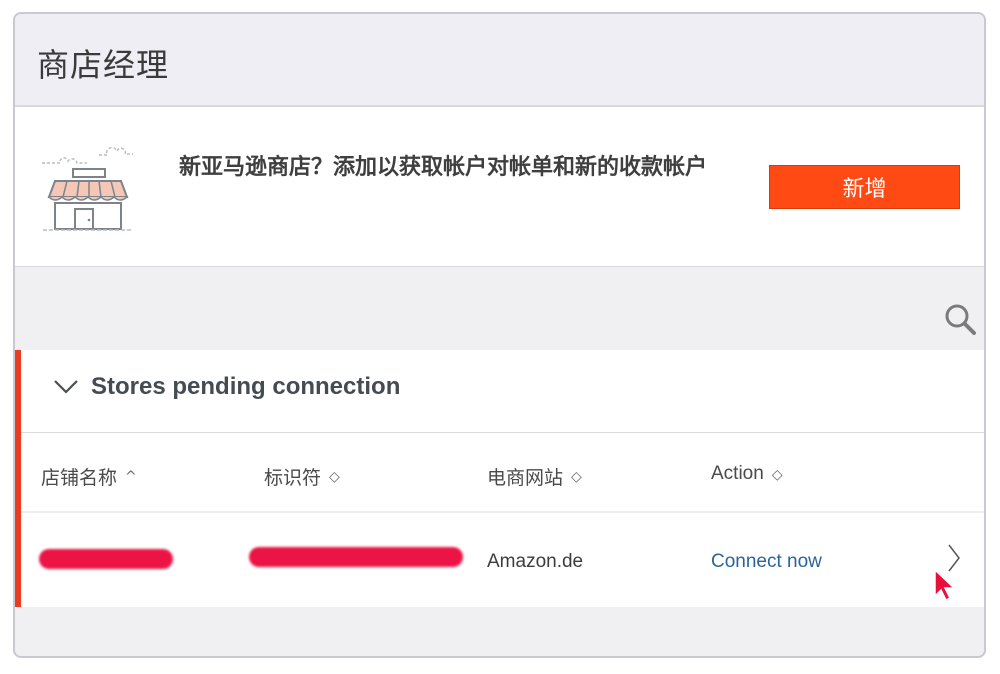 The width and height of the screenshot is (1000, 674). Describe the element at coordinates (945, 585) in the screenshot. I see `mouse-cursor-icon` at that location.